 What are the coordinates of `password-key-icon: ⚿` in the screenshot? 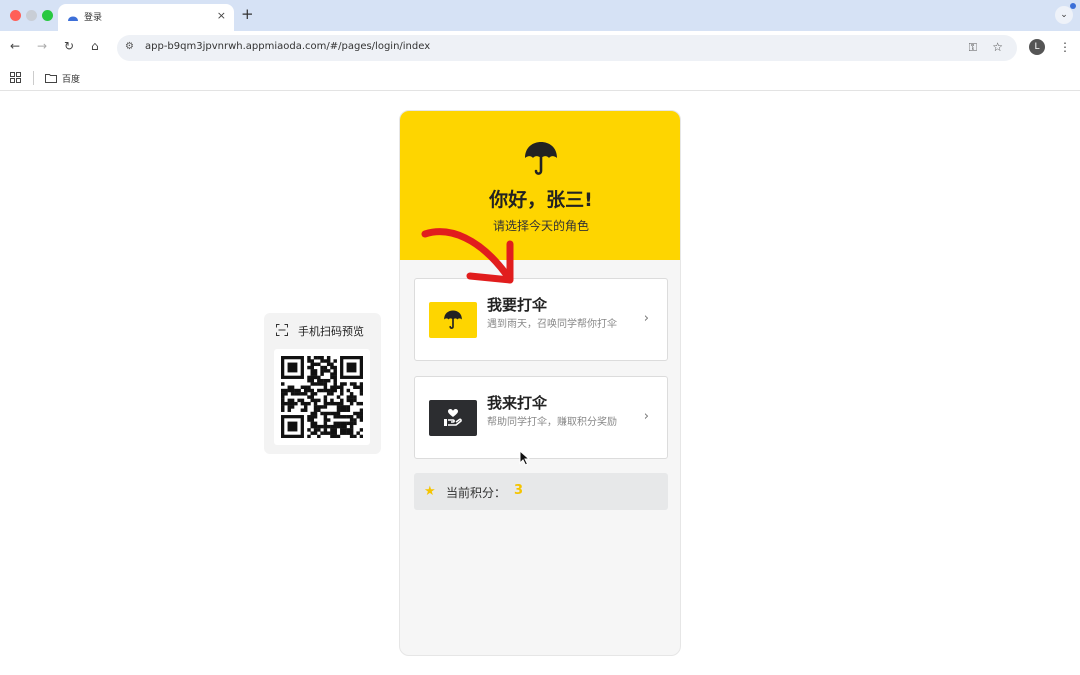 It's located at (973, 48).